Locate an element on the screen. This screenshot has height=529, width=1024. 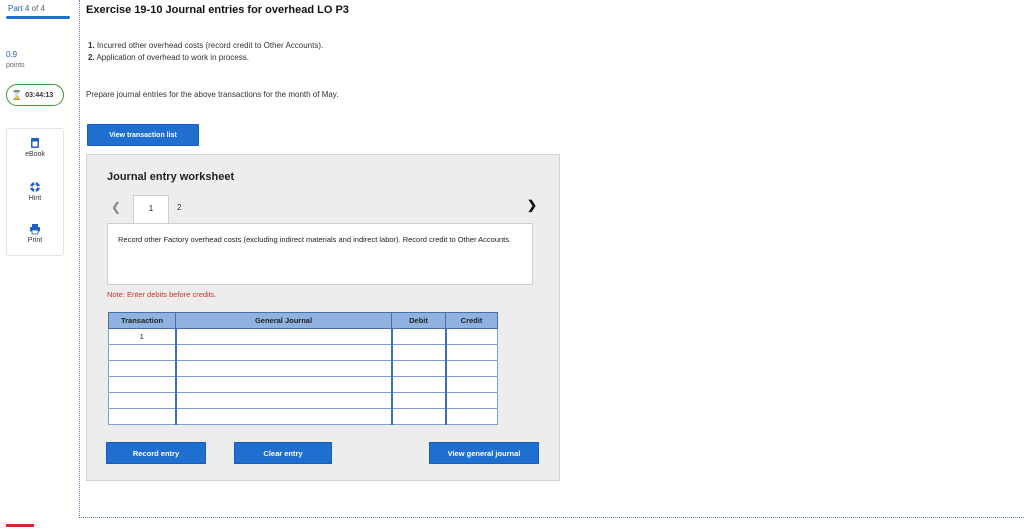
sidebar: Part 4 of 4 0.9 points ⌛ 03:44:13 eBook is located at coordinates (38, 264).